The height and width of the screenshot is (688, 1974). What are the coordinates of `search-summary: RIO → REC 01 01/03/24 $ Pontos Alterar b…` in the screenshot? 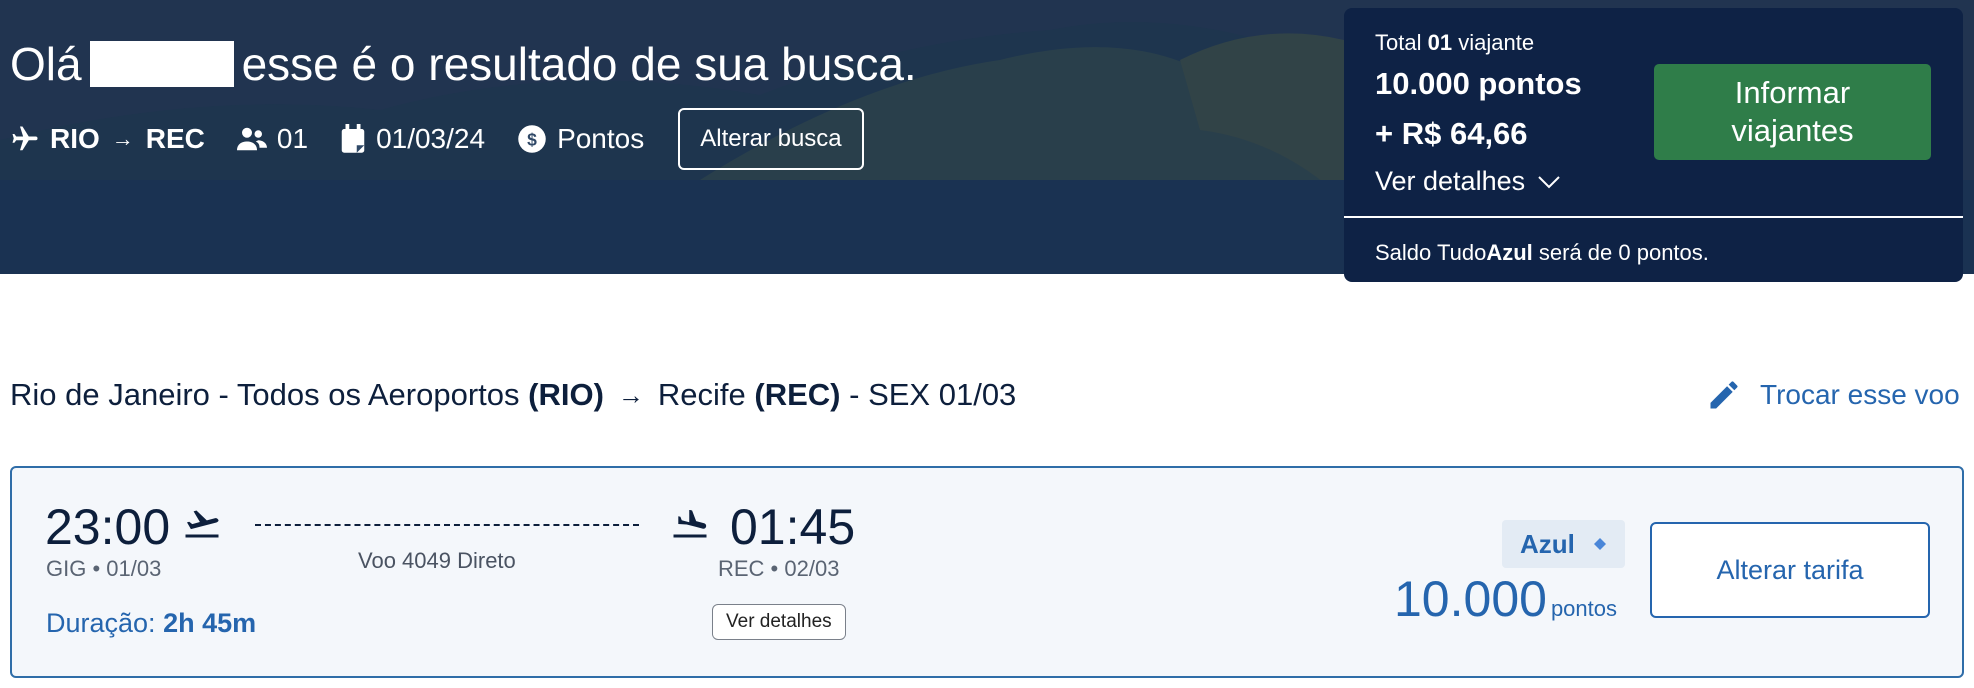 It's located at (437, 139).